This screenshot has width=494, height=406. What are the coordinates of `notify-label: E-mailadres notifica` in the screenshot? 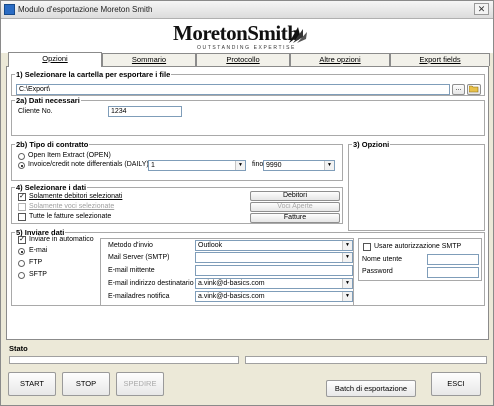 It's located at (139, 296).